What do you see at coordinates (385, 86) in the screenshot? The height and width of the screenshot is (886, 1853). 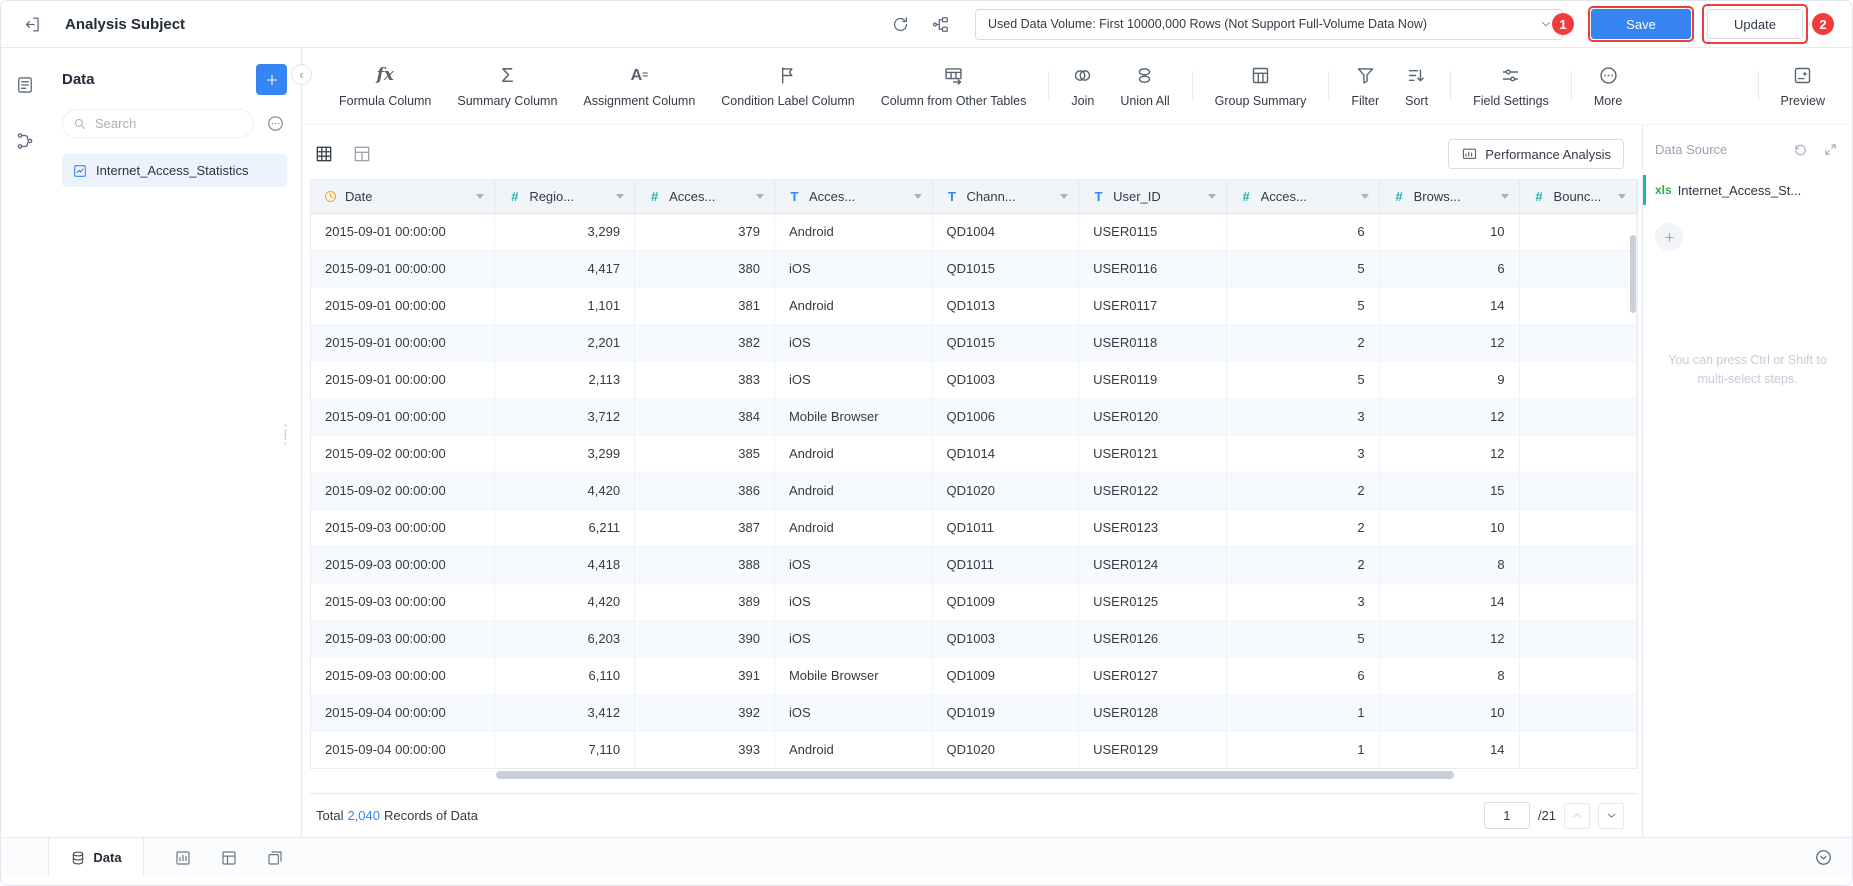 I see `toolbar-formula-column-button: fx Formula Column` at bounding box center [385, 86].